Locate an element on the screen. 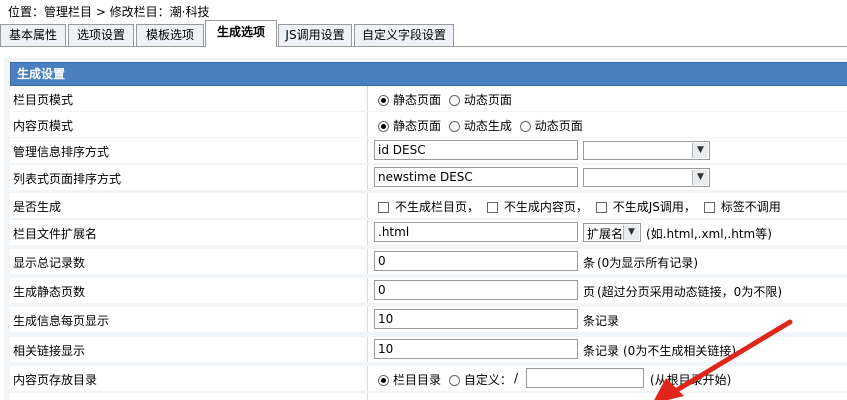 Image resolution: width=847 pixels, height=400 pixels. row-list-sort: 列表式页面排序方式 newstime DESC ▼ is located at coordinates (428, 177).